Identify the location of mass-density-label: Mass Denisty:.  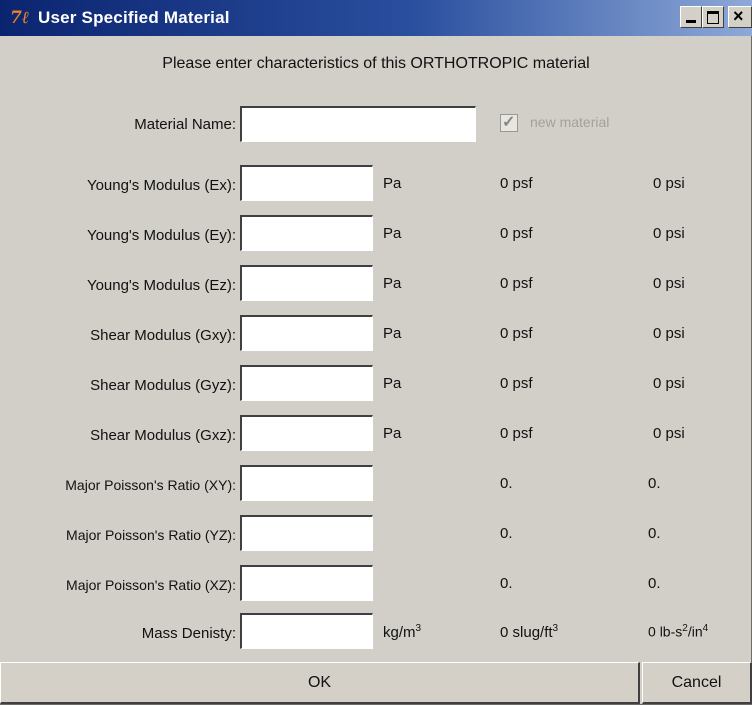
(188, 633).